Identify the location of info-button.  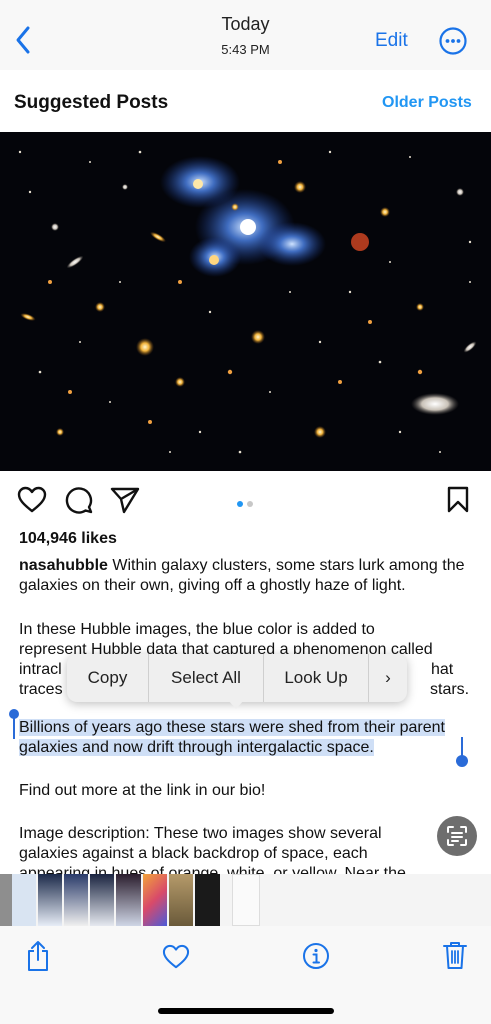
(316, 958).